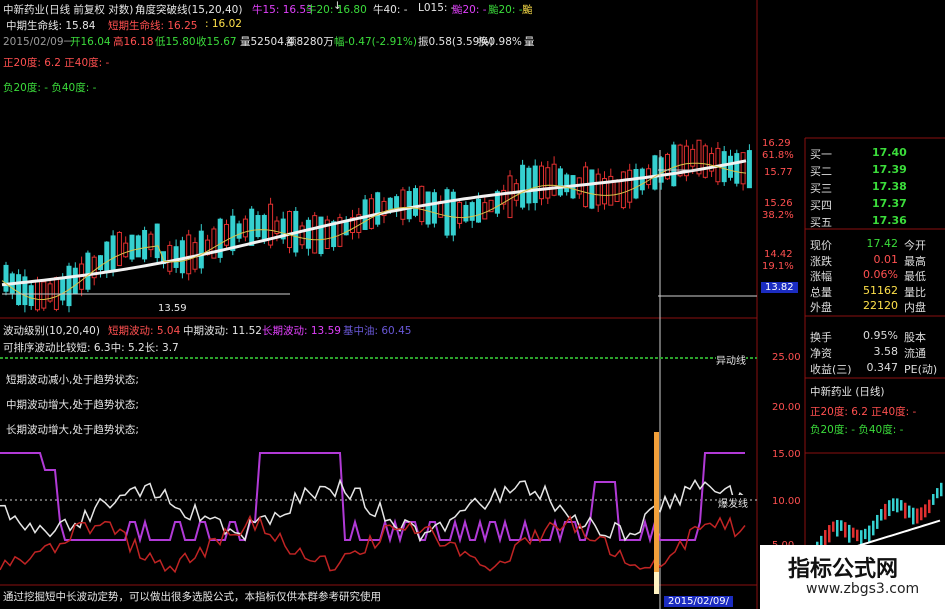 This screenshot has height=609, width=945. What do you see at coordinates (889, 152) in the screenshot?
I see `bid-price: 17.40` at bounding box center [889, 152].